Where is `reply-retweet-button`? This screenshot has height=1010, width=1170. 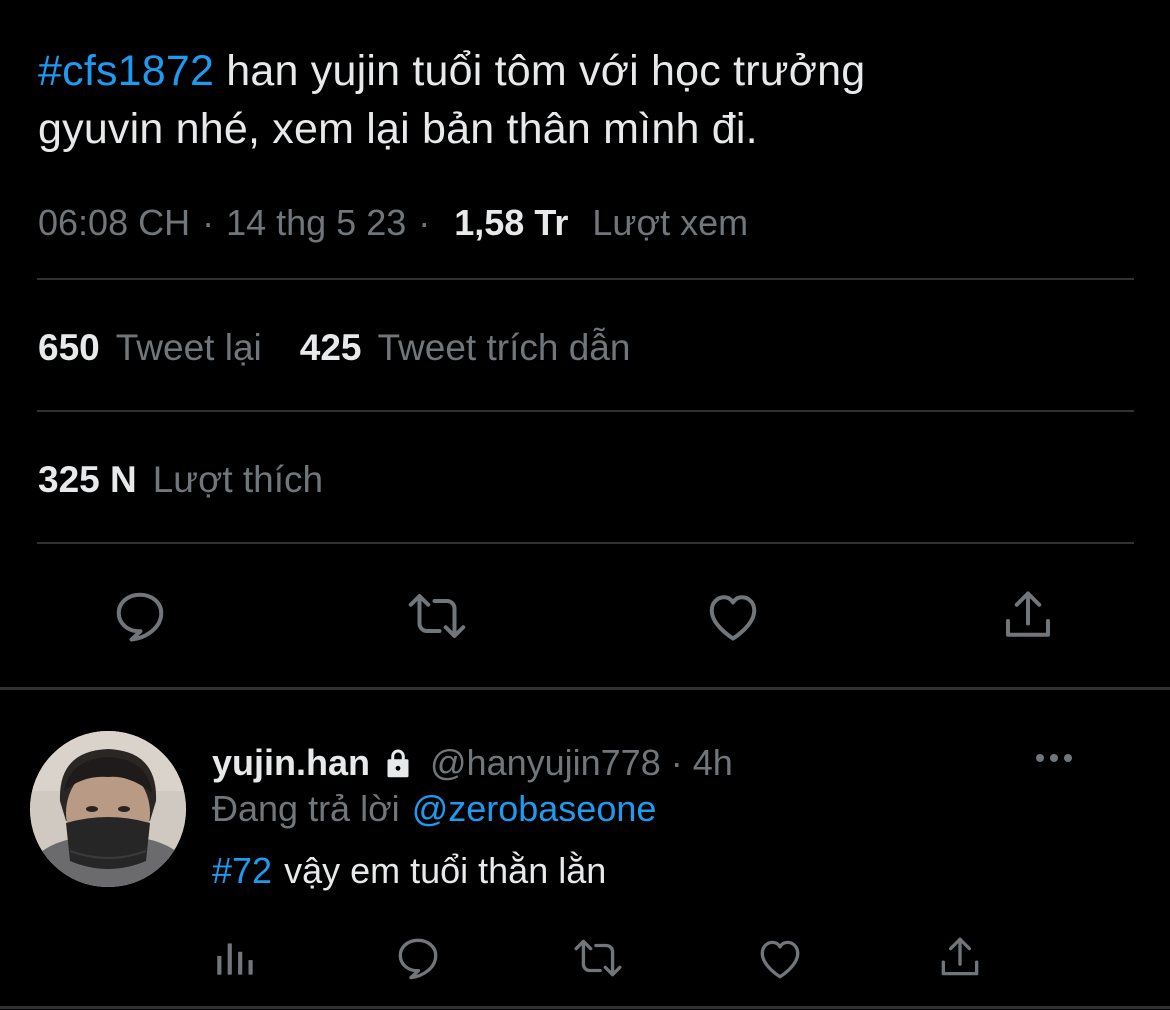
reply-retweet-button is located at coordinates (598, 958).